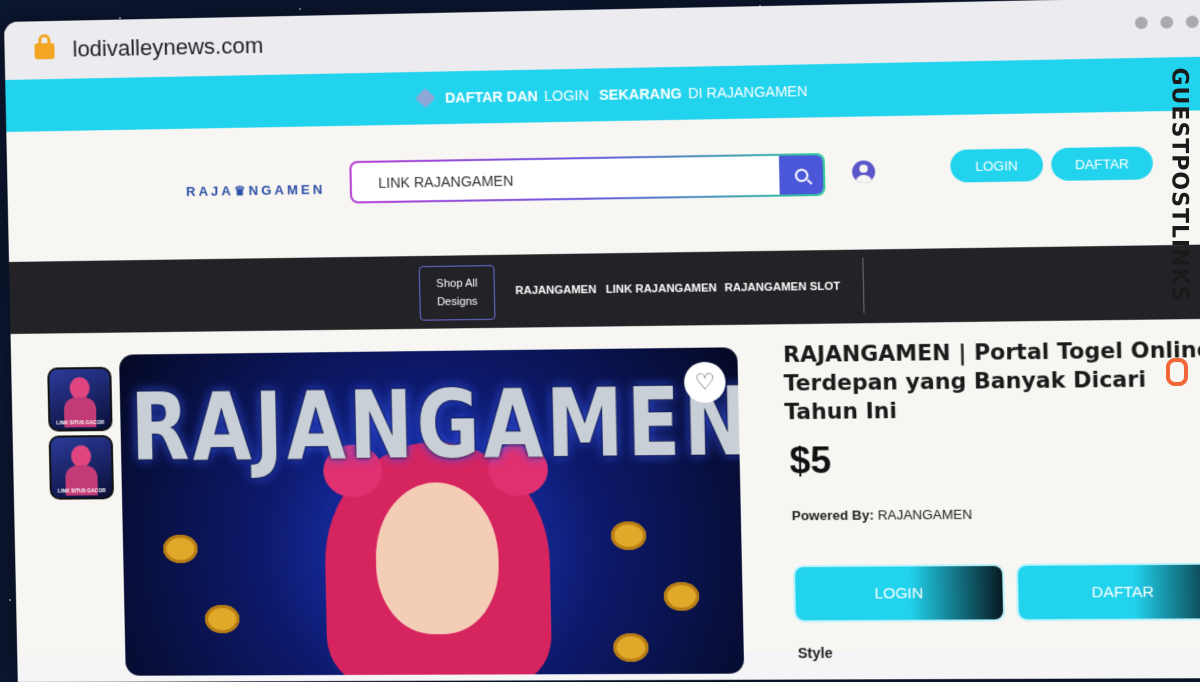 Image resolution: width=1200 pixels, height=682 pixels. What do you see at coordinates (705, 382) in the screenshot?
I see `favorite-heart-icon: ♡` at bounding box center [705, 382].